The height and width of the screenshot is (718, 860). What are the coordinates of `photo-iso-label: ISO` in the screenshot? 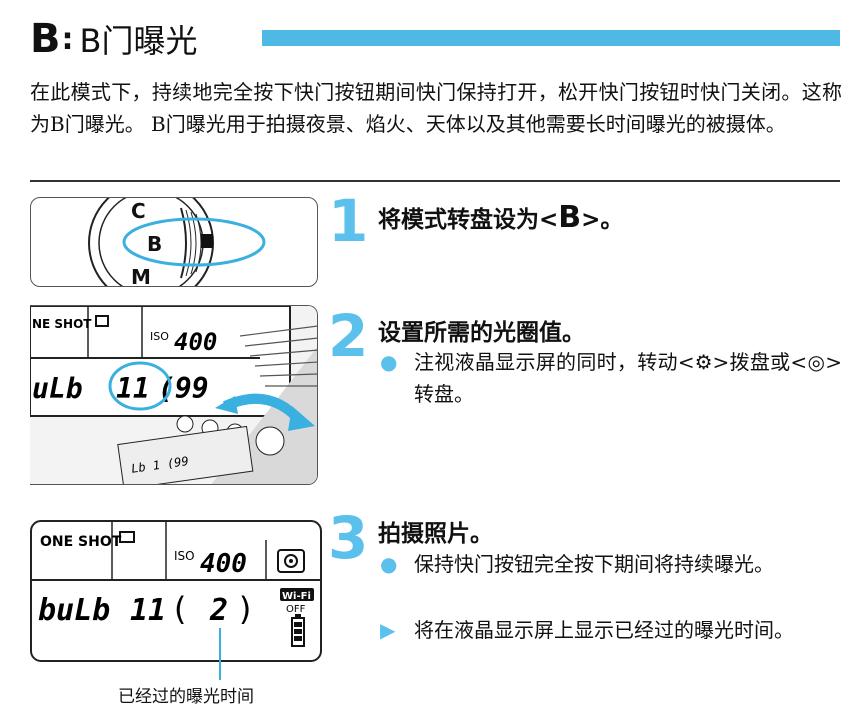 It's located at (159, 336).